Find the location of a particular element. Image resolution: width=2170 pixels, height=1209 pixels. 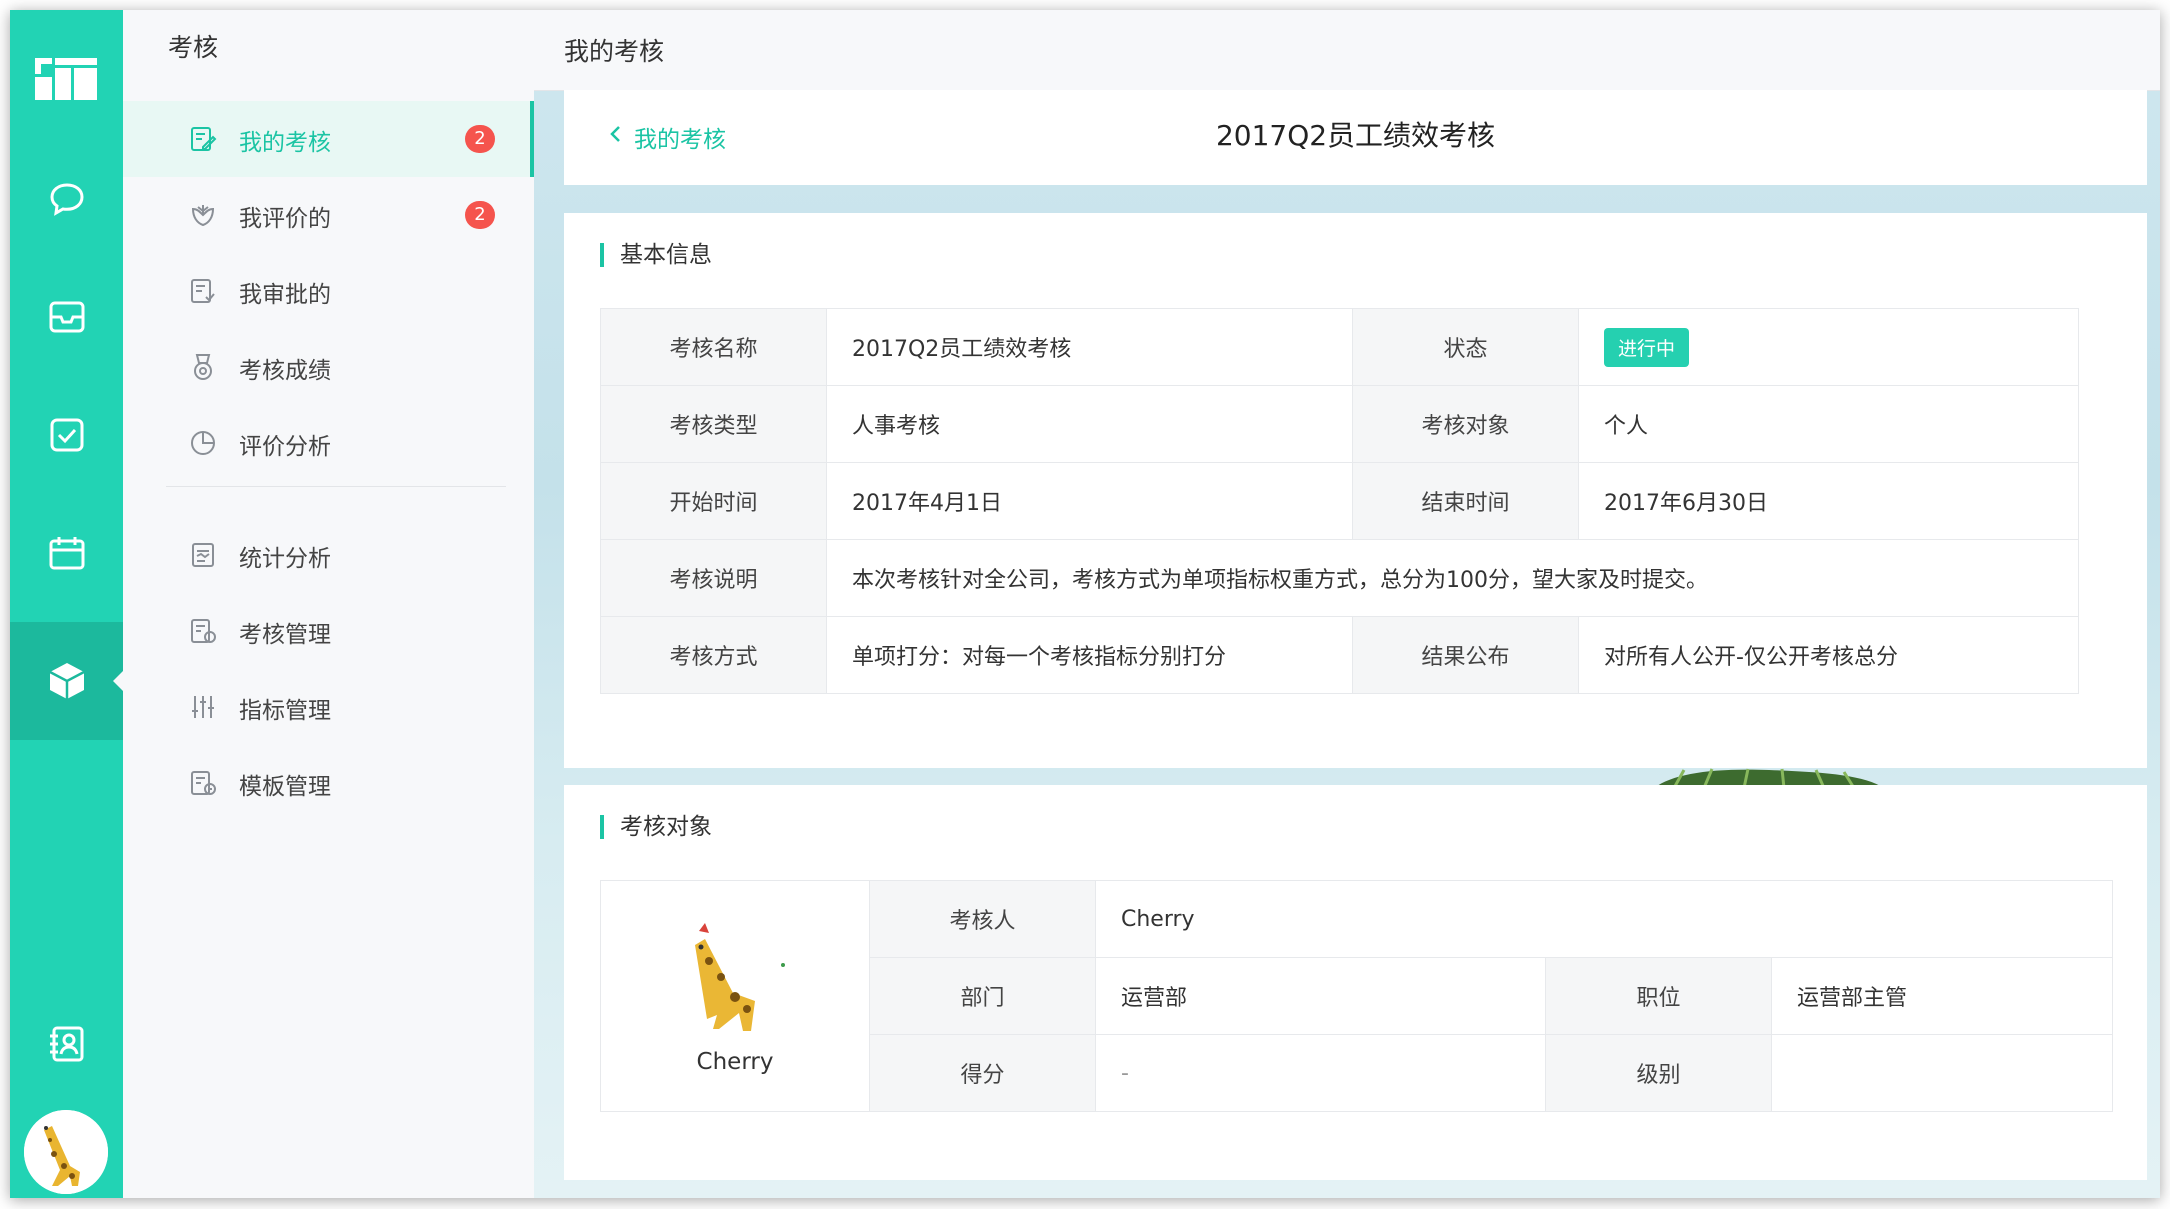

nav-item-label: 评价分析 is located at coordinates (285, 447).